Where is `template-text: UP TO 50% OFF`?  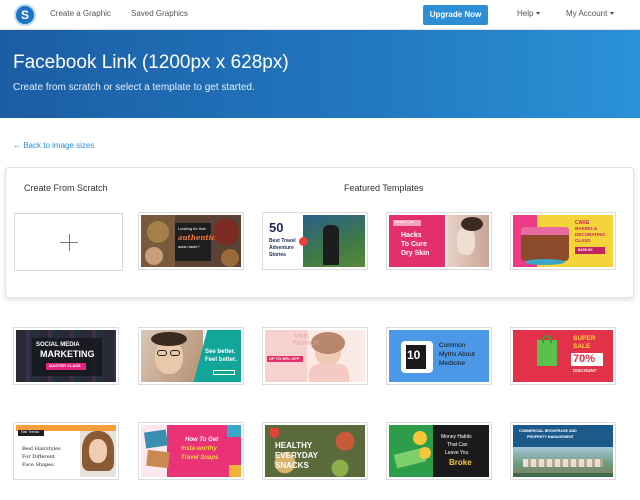
template-text: UP TO 50% OFF is located at coordinates (284, 358).